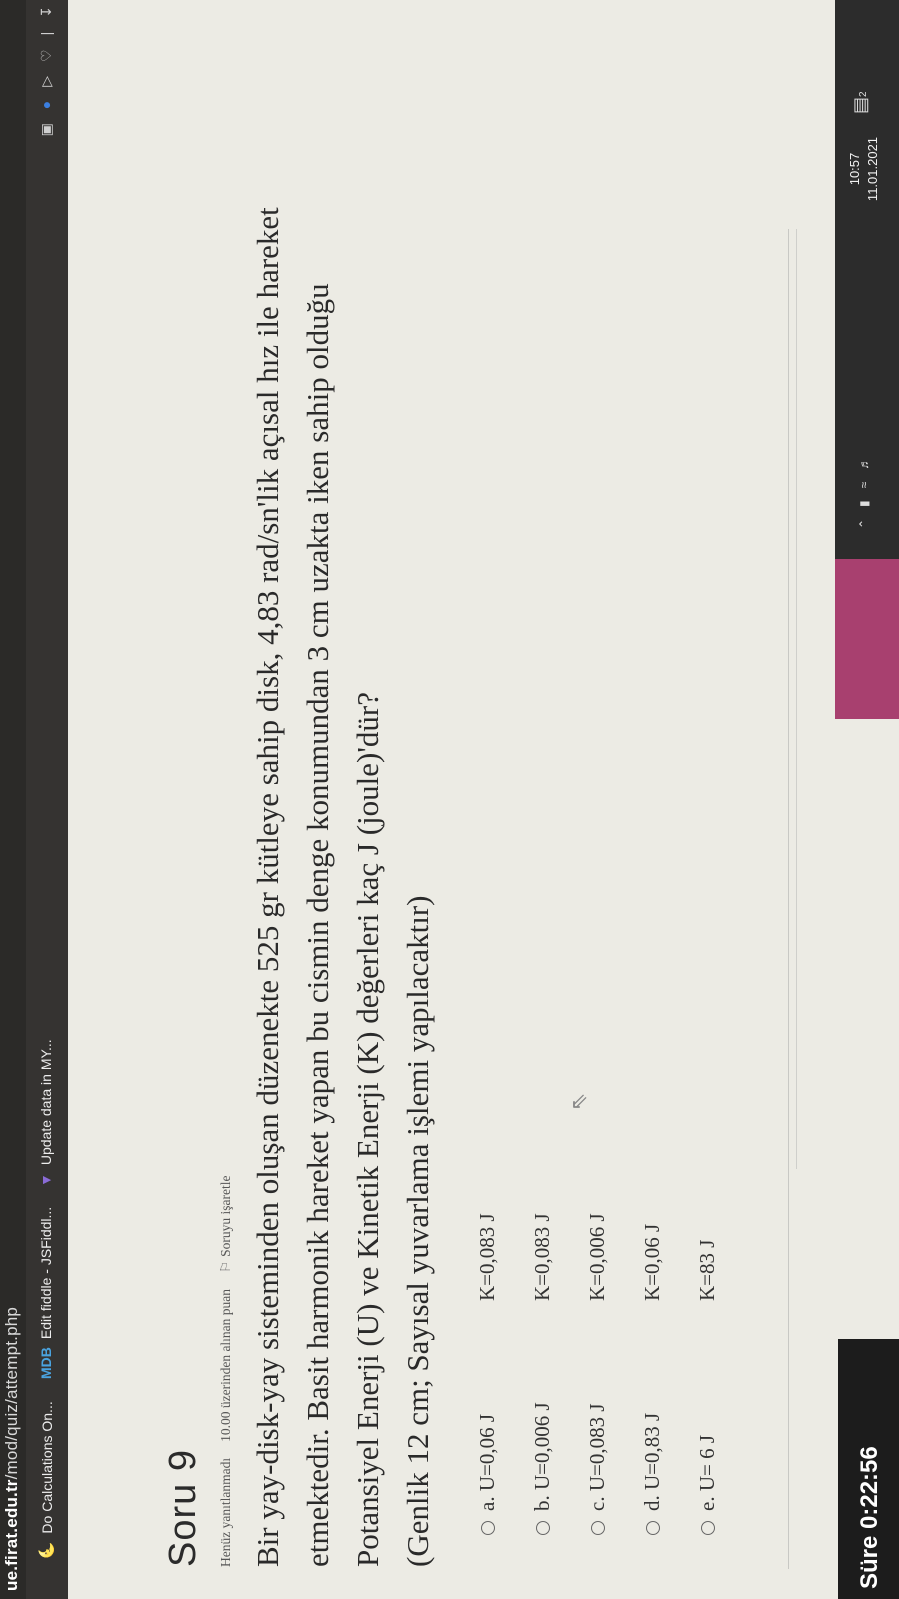 This screenshot has height=1599, width=899. I want to click on address-bar: ue.firat.edu.tr/mod/quiz/attempt.php, so click(13, 799).